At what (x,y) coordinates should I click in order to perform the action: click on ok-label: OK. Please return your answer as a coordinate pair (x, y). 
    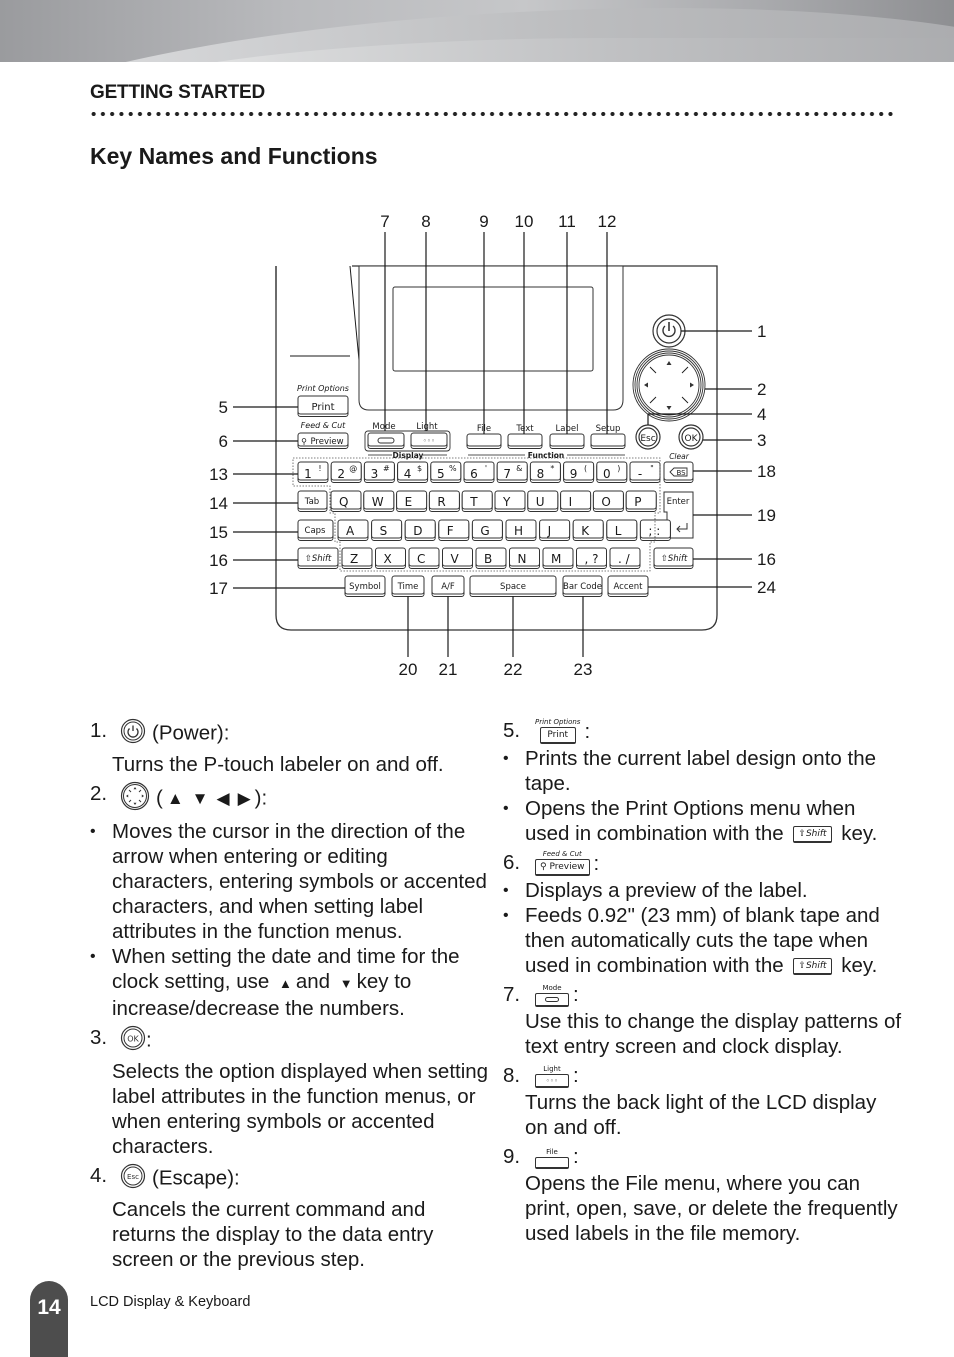
    Looking at the image, I should click on (692, 439).